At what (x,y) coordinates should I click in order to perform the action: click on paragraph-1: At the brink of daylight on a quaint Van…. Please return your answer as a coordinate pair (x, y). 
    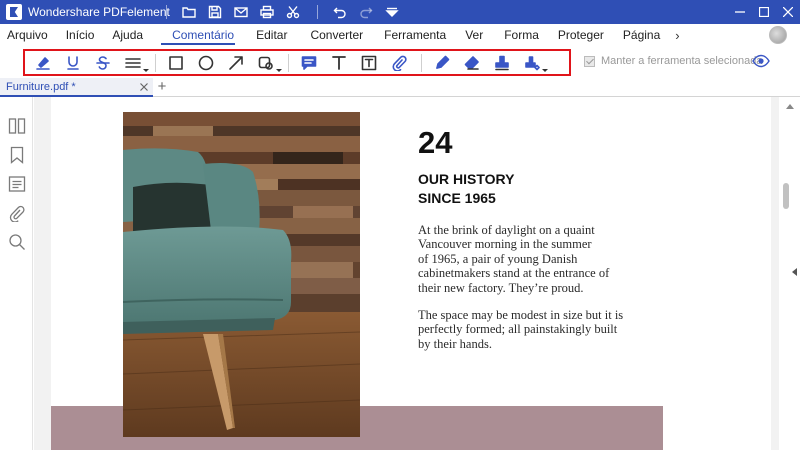
    Looking at the image, I should click on (523, 259).